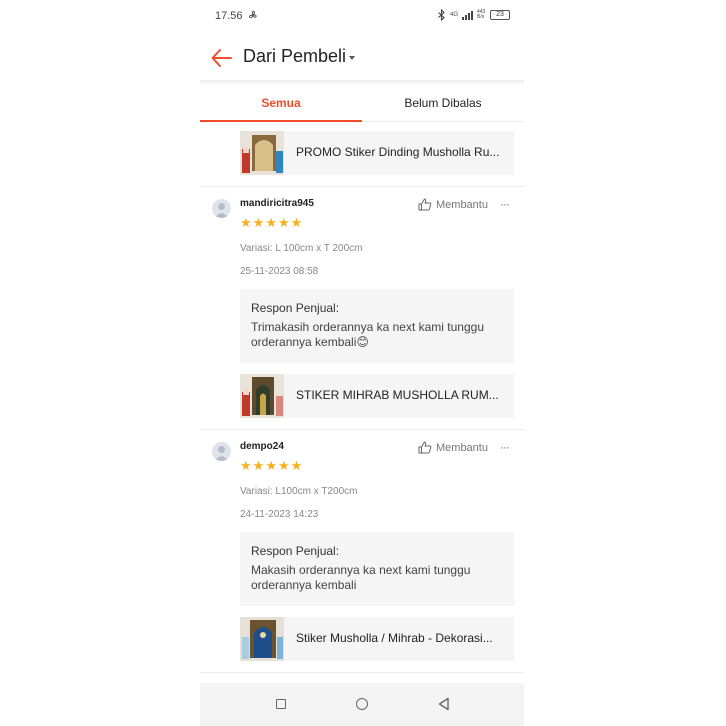  Describe the element at coordinates (467, 15) in the screenshot. I see `signal-icon` at that location.